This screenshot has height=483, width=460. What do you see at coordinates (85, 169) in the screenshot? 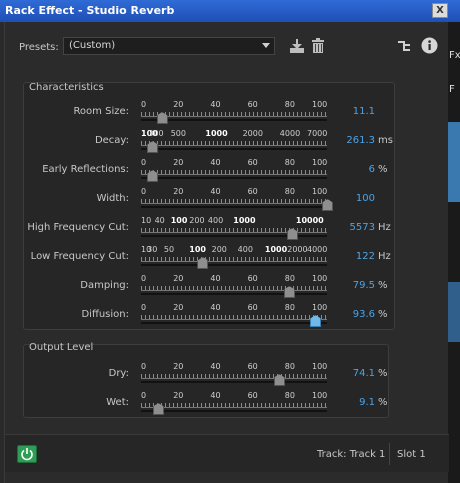
I see `param-label: Early Reflections:` at bounding box center [85, 169].